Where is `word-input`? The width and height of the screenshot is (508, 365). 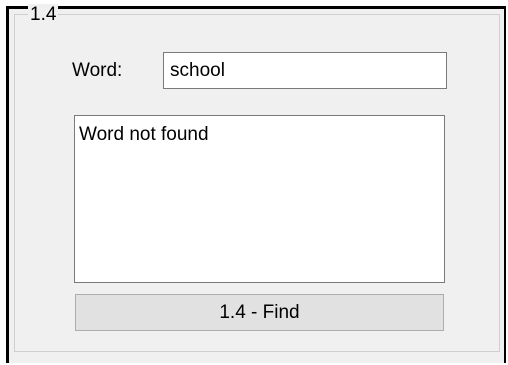 word-input is located at coordinates (305, 70).